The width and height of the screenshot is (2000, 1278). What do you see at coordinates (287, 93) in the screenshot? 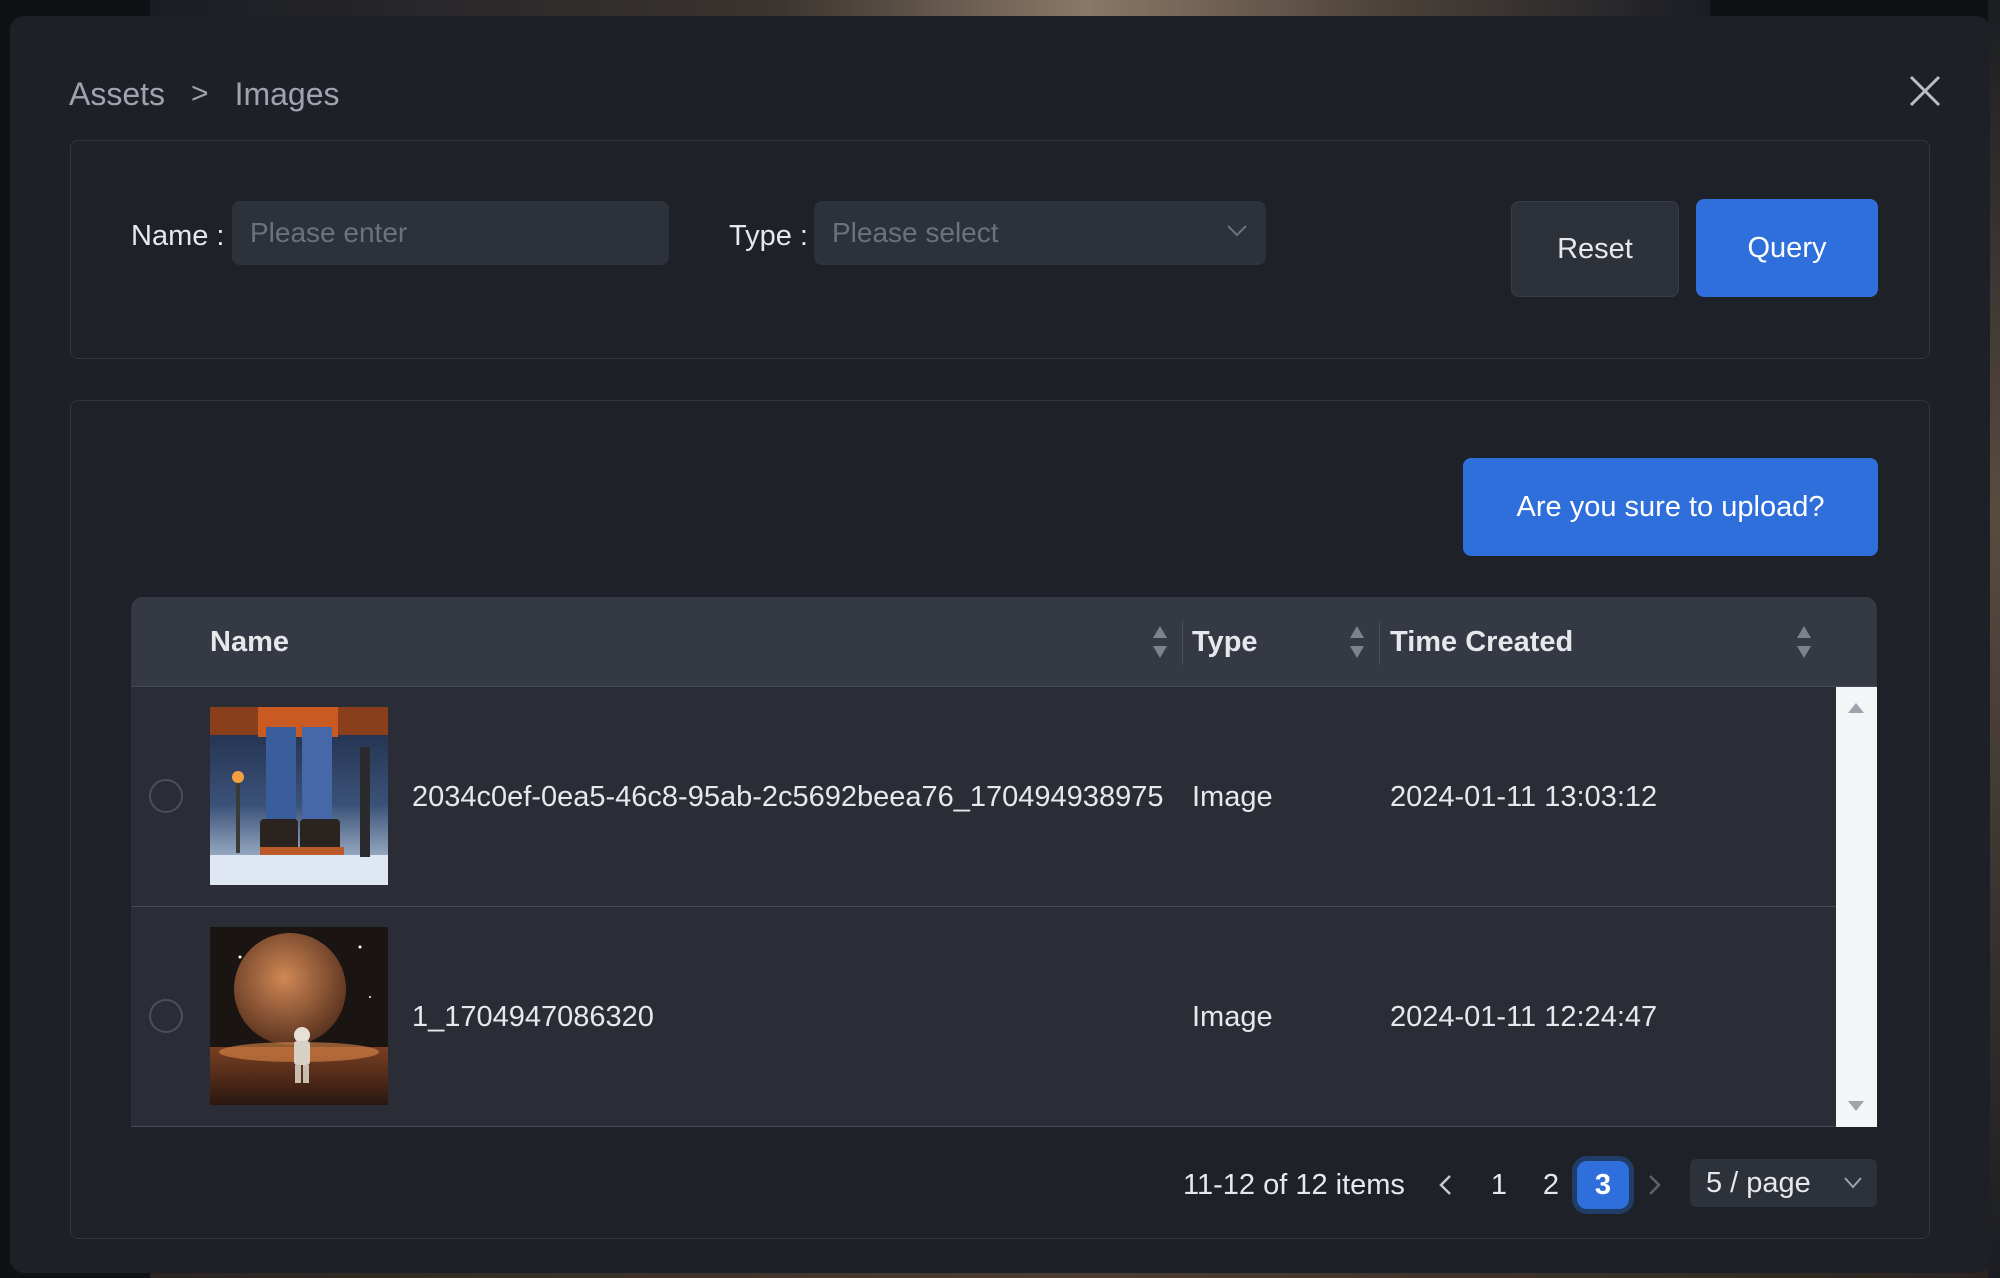
I see `breadcrumb-item-images: Images` at bounding box center [287, 93].